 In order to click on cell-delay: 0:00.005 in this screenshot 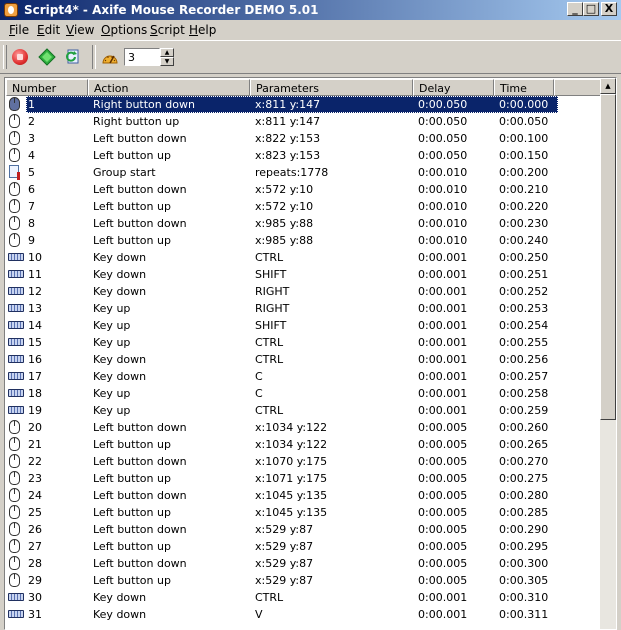, I will do `click(443, 512)`.